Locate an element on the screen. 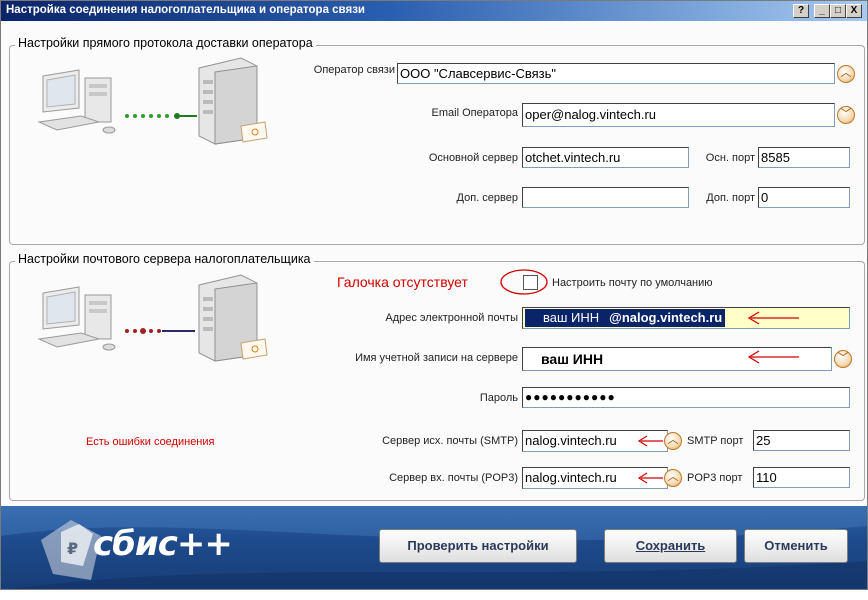 The width and height of the screenshot is (868, 600). missing-checkbox-annotation: Галочка отсутствует is located at coordinates (402, 282).